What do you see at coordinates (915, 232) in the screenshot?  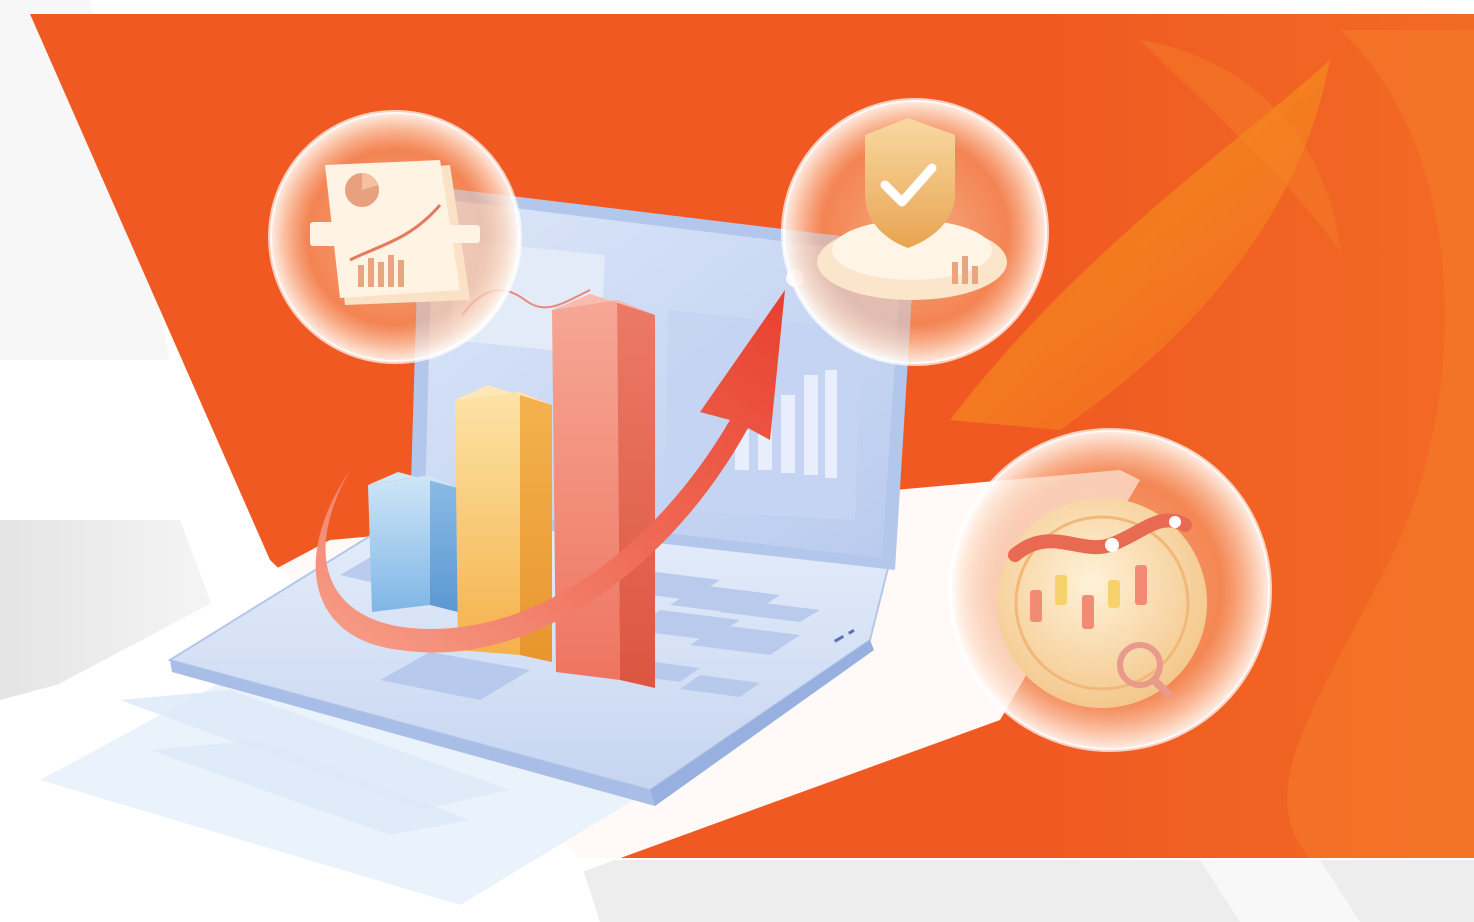 I see `security-shield-check-icon` at bounding box center [915, 232].